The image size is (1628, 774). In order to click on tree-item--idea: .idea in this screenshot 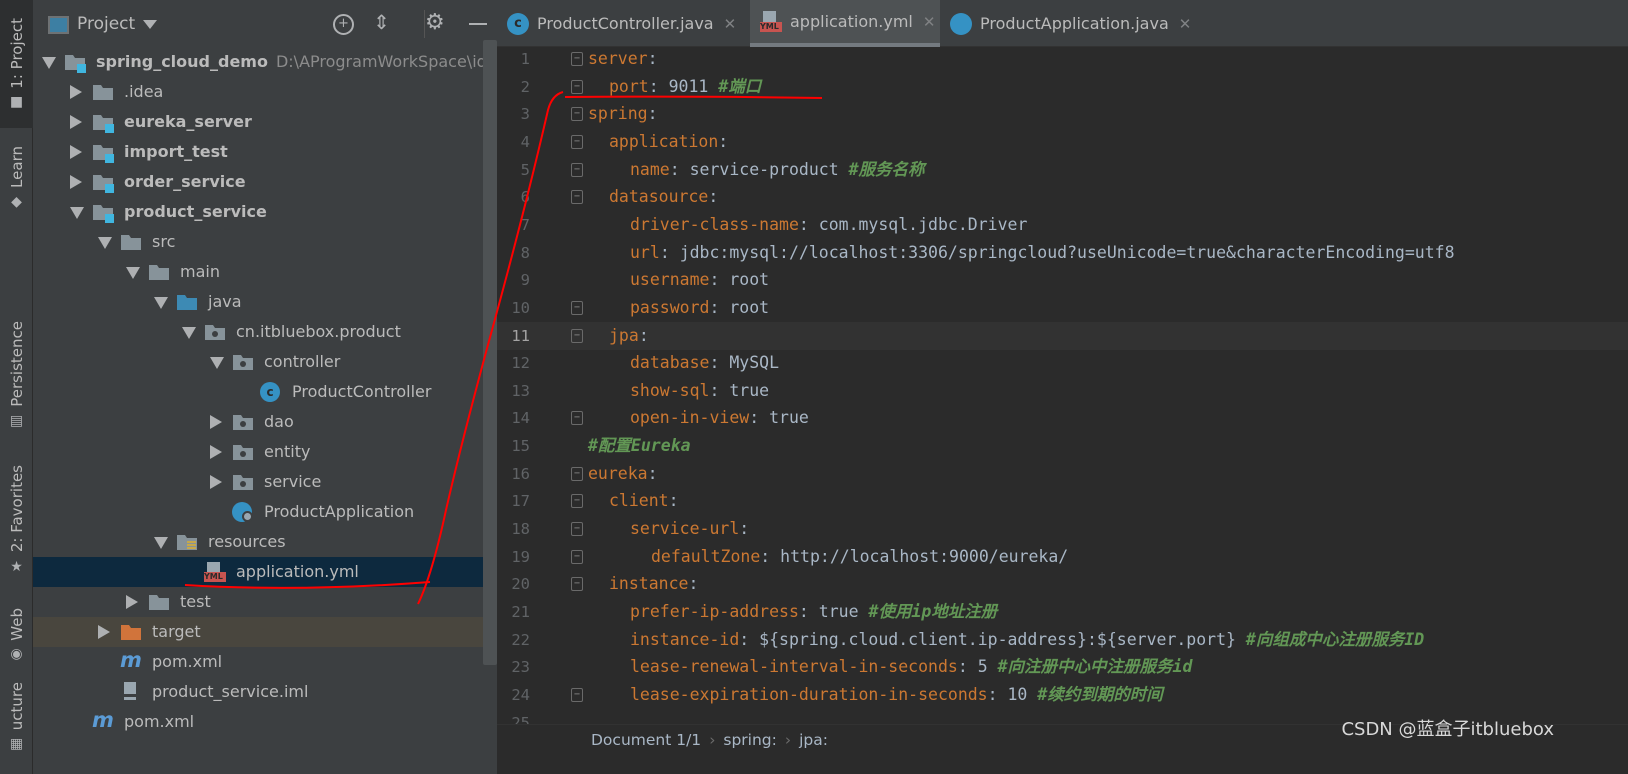, I will do `click(265, 92)`.